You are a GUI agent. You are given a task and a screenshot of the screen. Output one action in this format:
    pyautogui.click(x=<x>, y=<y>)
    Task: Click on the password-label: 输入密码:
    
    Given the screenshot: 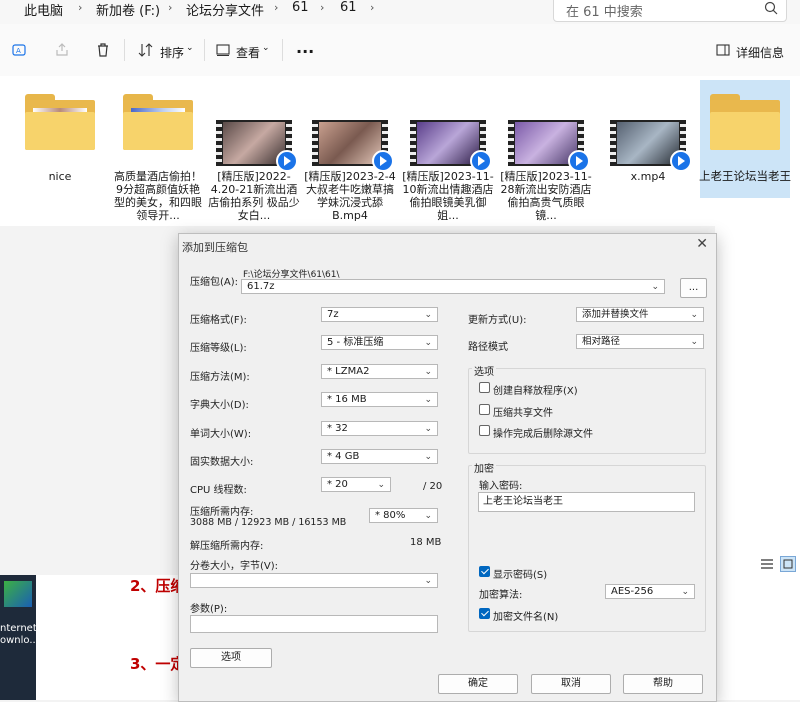 What is the action you would take?
    pyautogui.click(x=501, y=486)
    